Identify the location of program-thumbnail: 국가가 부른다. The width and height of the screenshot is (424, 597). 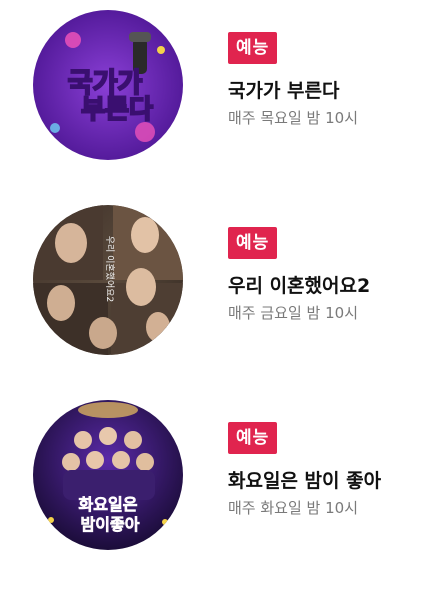
(108, 85).